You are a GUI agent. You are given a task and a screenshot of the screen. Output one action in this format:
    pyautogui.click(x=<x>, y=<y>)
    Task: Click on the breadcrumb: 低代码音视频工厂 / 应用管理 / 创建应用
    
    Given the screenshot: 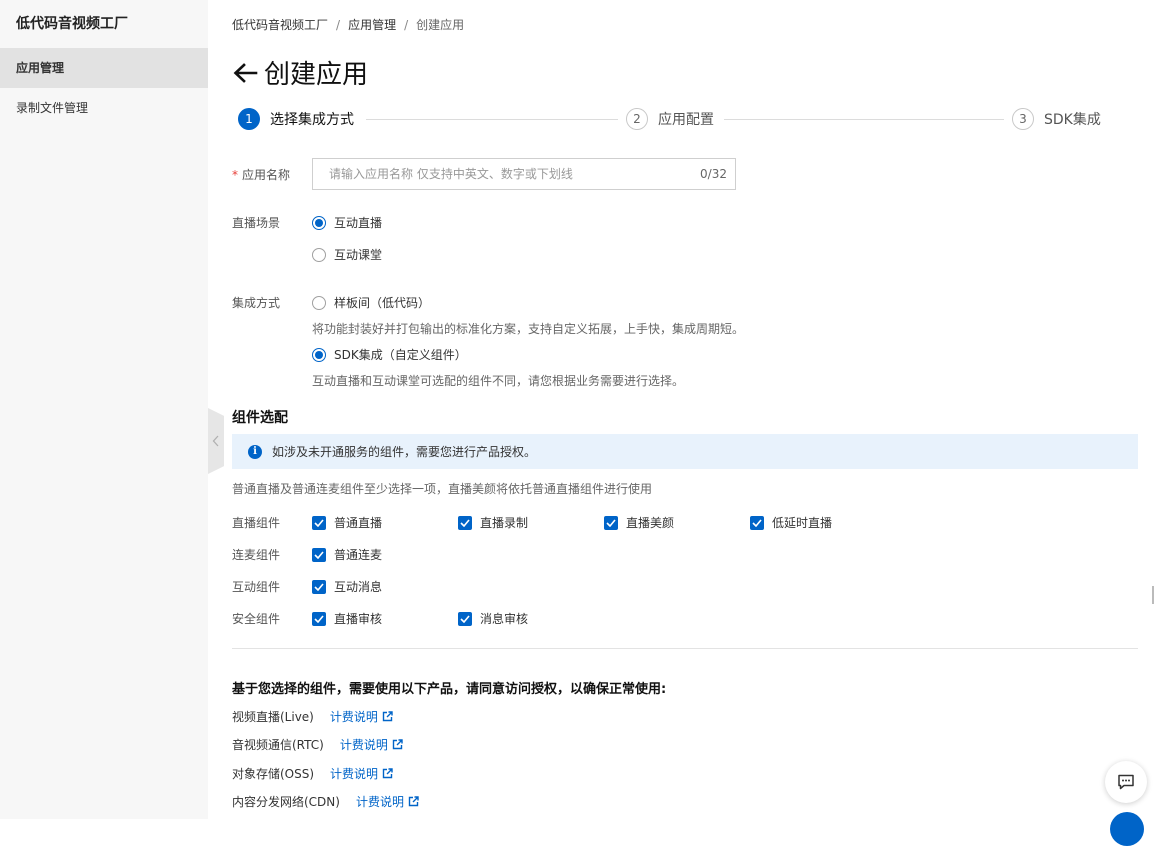 What is the action you would take?
    pyautogui.click(x=348, y=24)
    